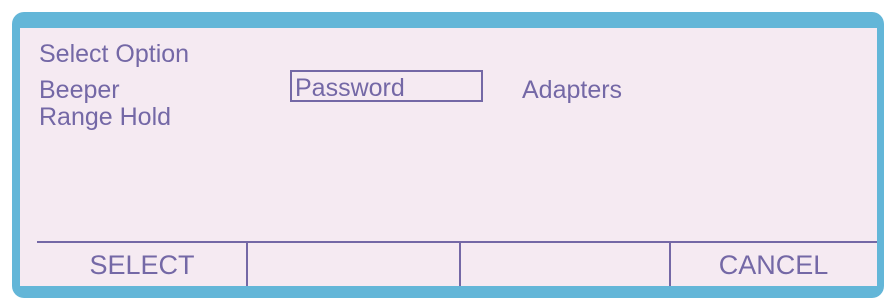  I want to click on menu-option-password-label: Password, so click(350, 88).